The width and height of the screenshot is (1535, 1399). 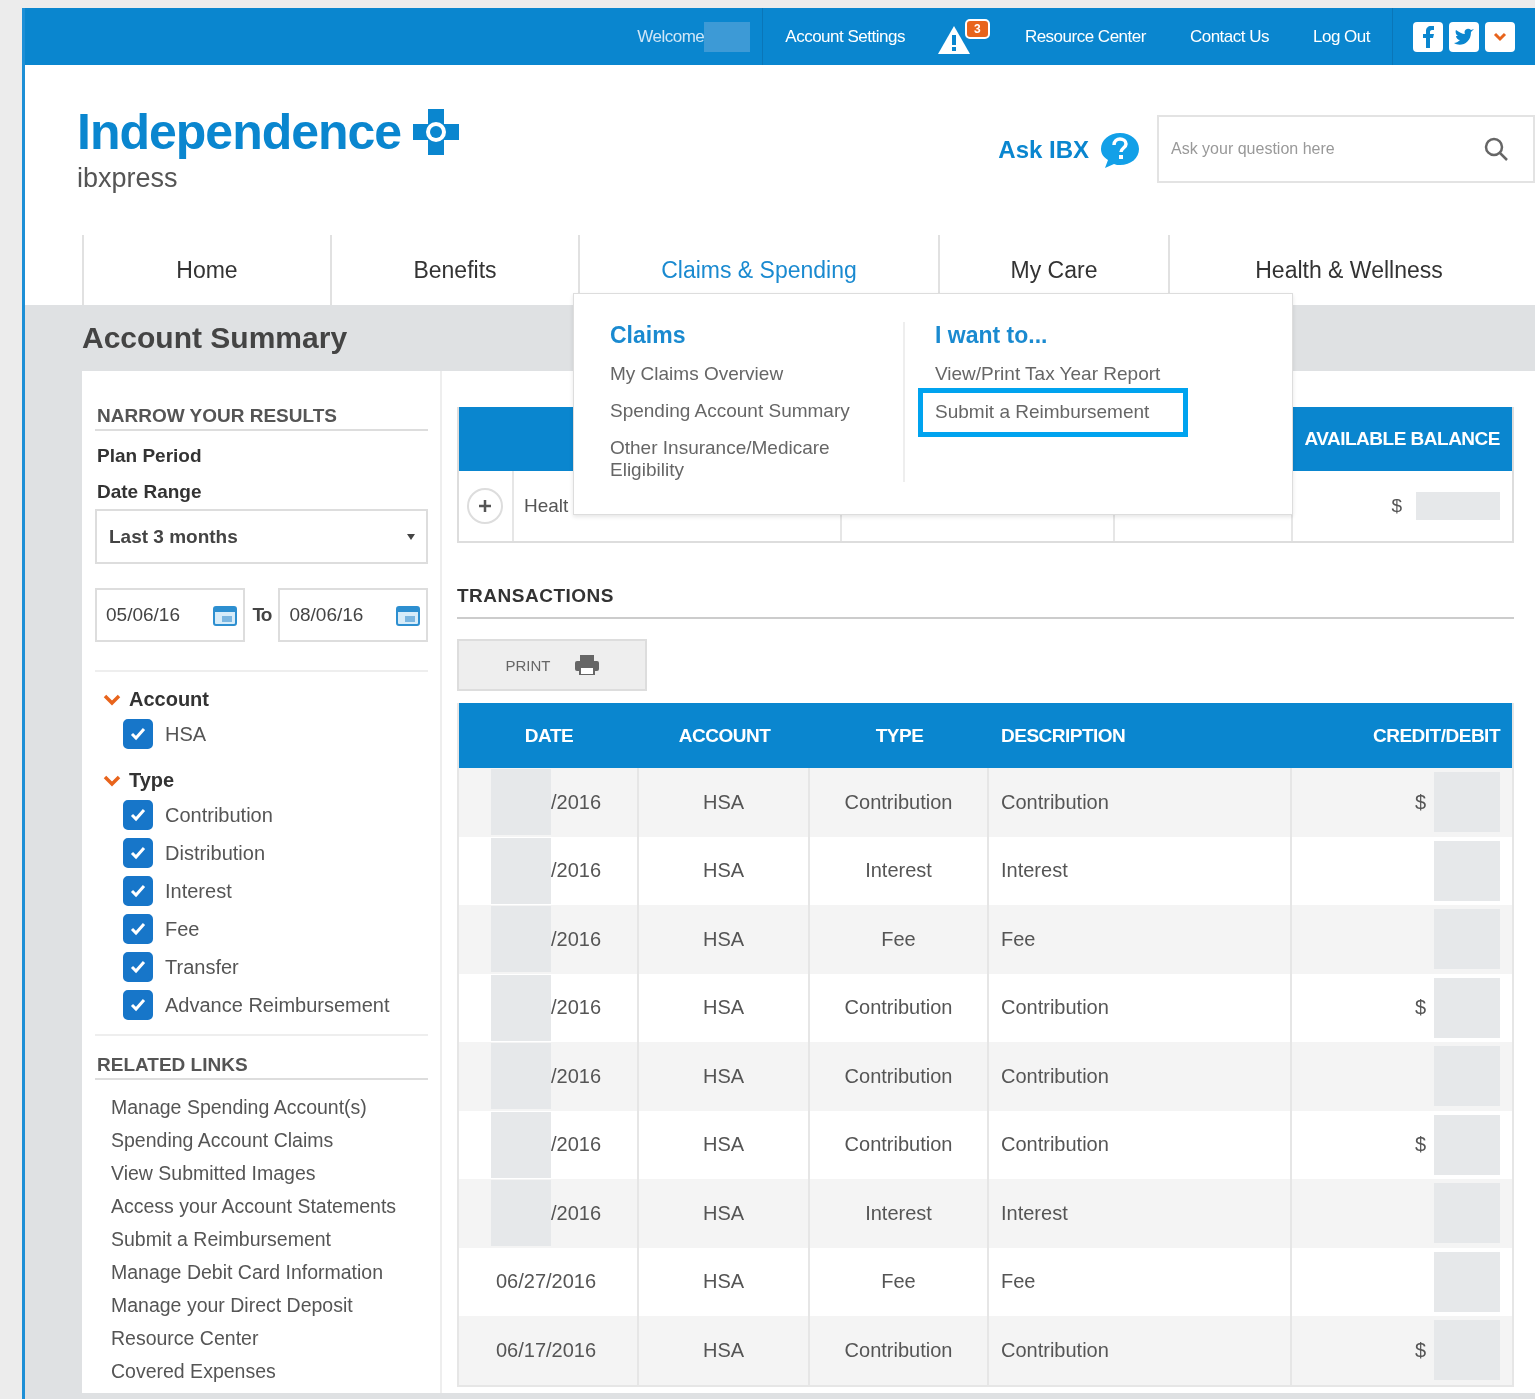 What do you see at coordinates (670, 36) in the screenshot?
I see `welcome-text: Welcome` at bounding box center [670, 36].